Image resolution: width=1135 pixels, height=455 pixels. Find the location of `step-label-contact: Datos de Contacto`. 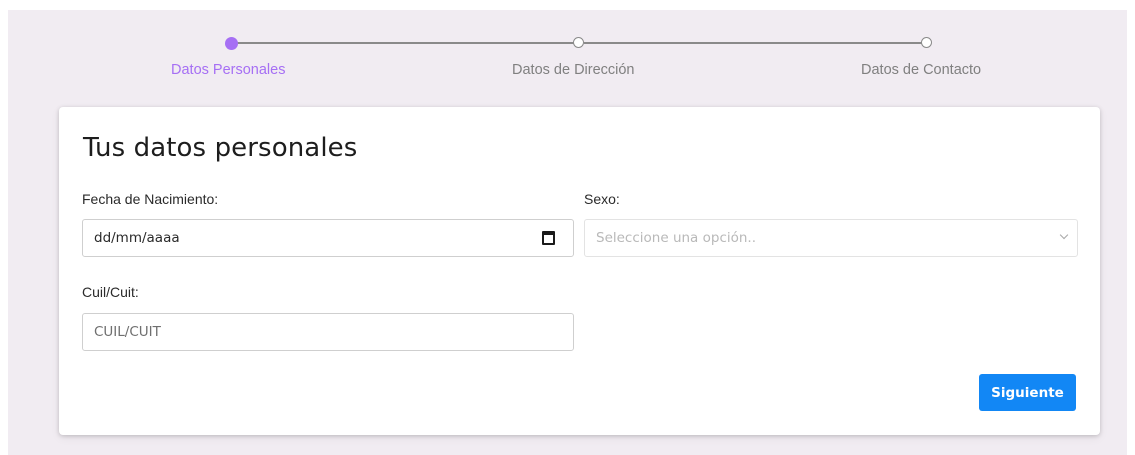

step-label-contact: Datos de Contacto is located at coordinates (921, 70).